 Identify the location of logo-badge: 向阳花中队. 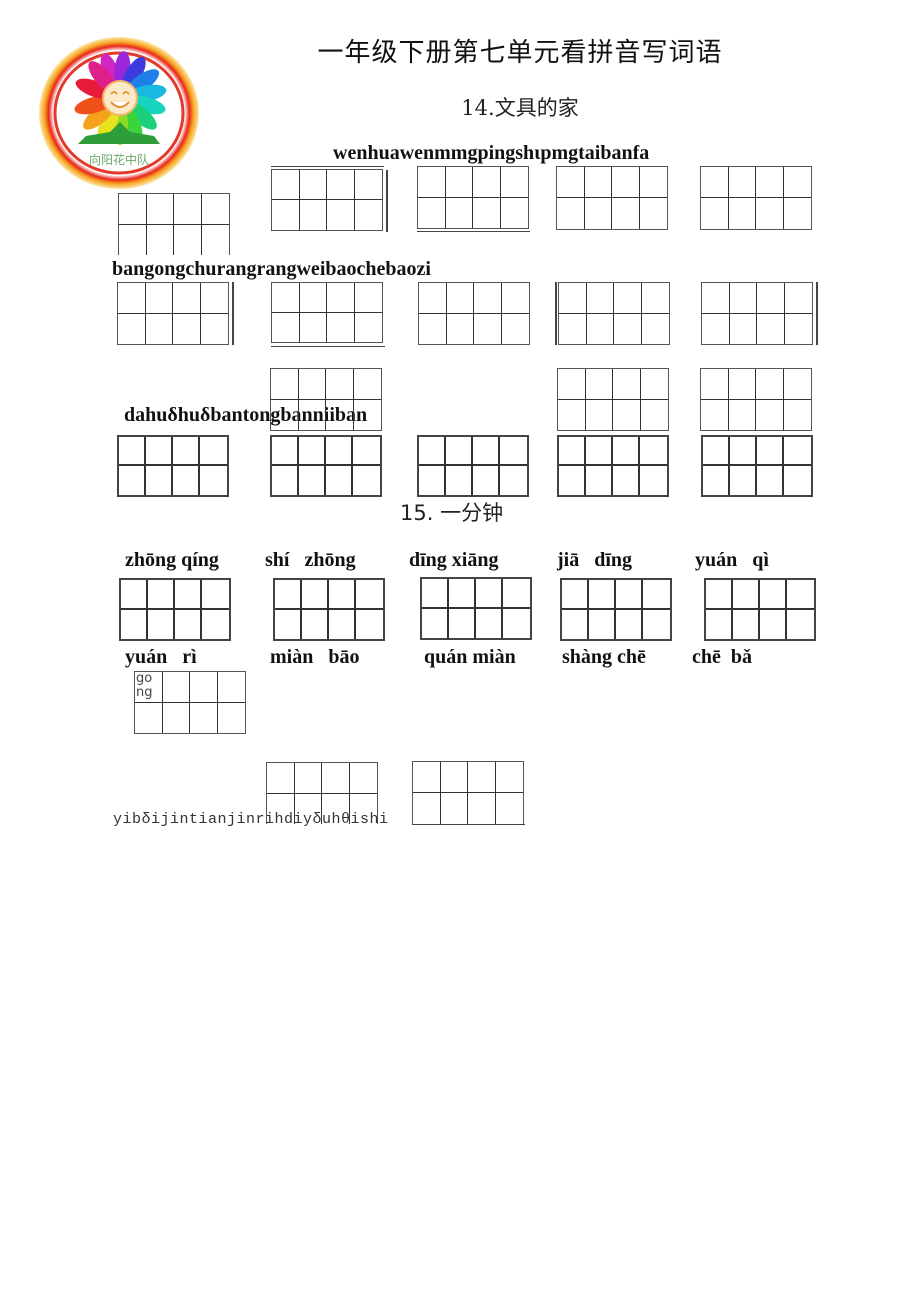
(119, 113).